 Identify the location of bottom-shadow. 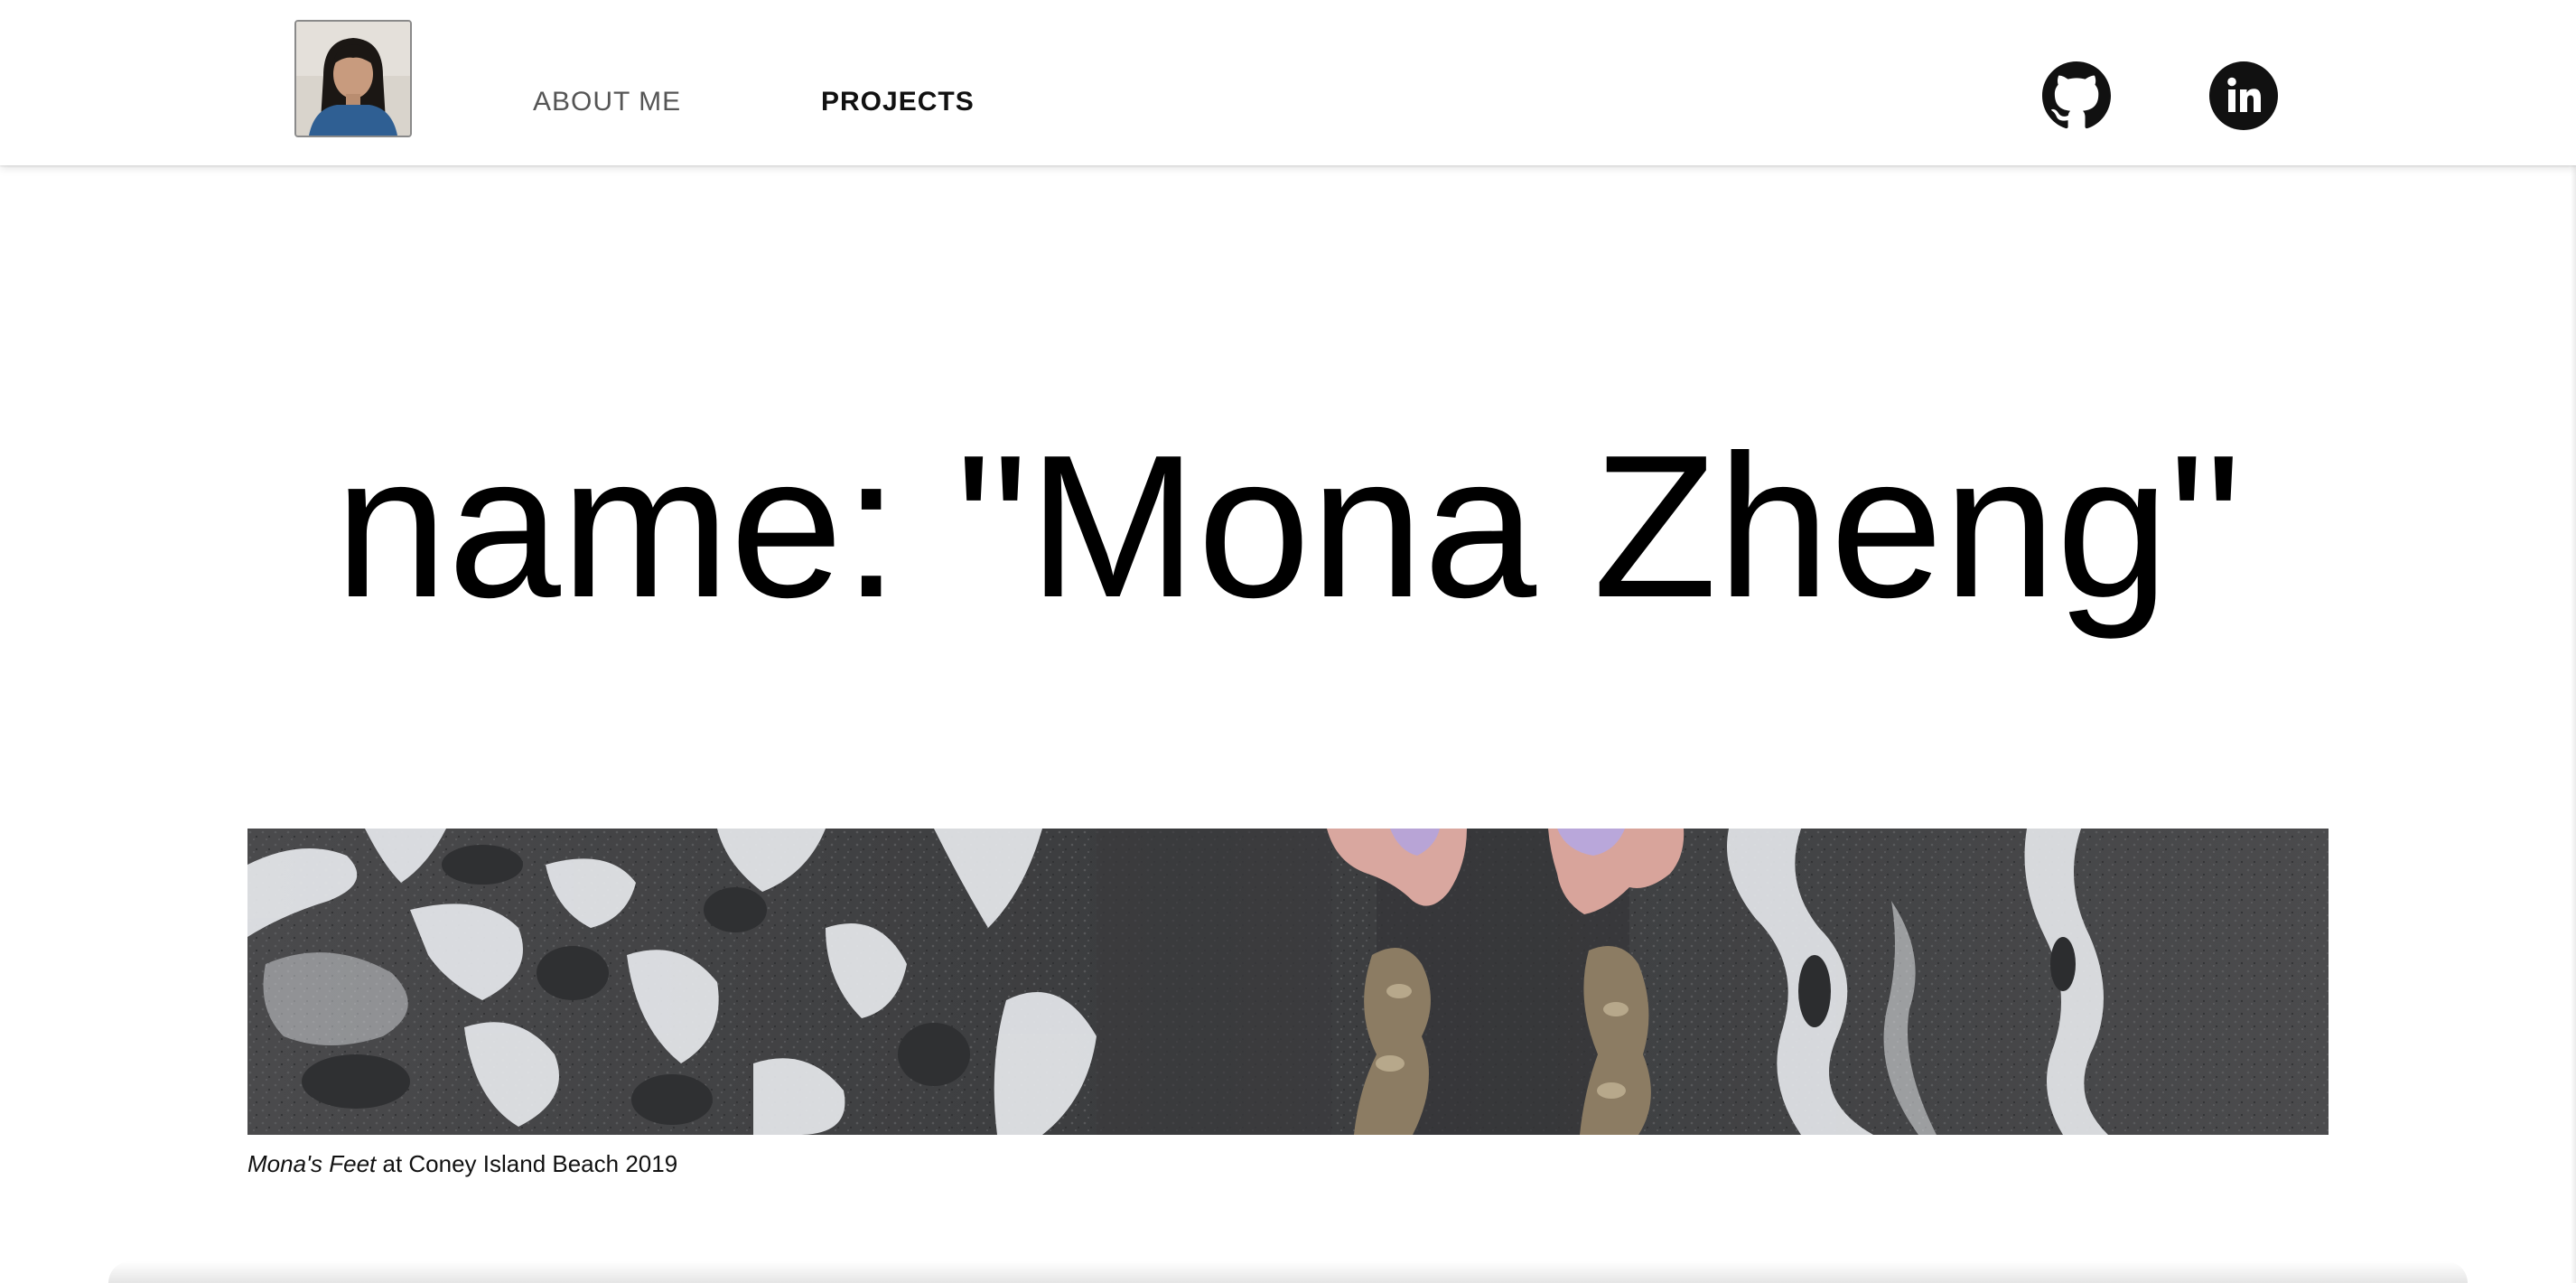
(1288, 1272).